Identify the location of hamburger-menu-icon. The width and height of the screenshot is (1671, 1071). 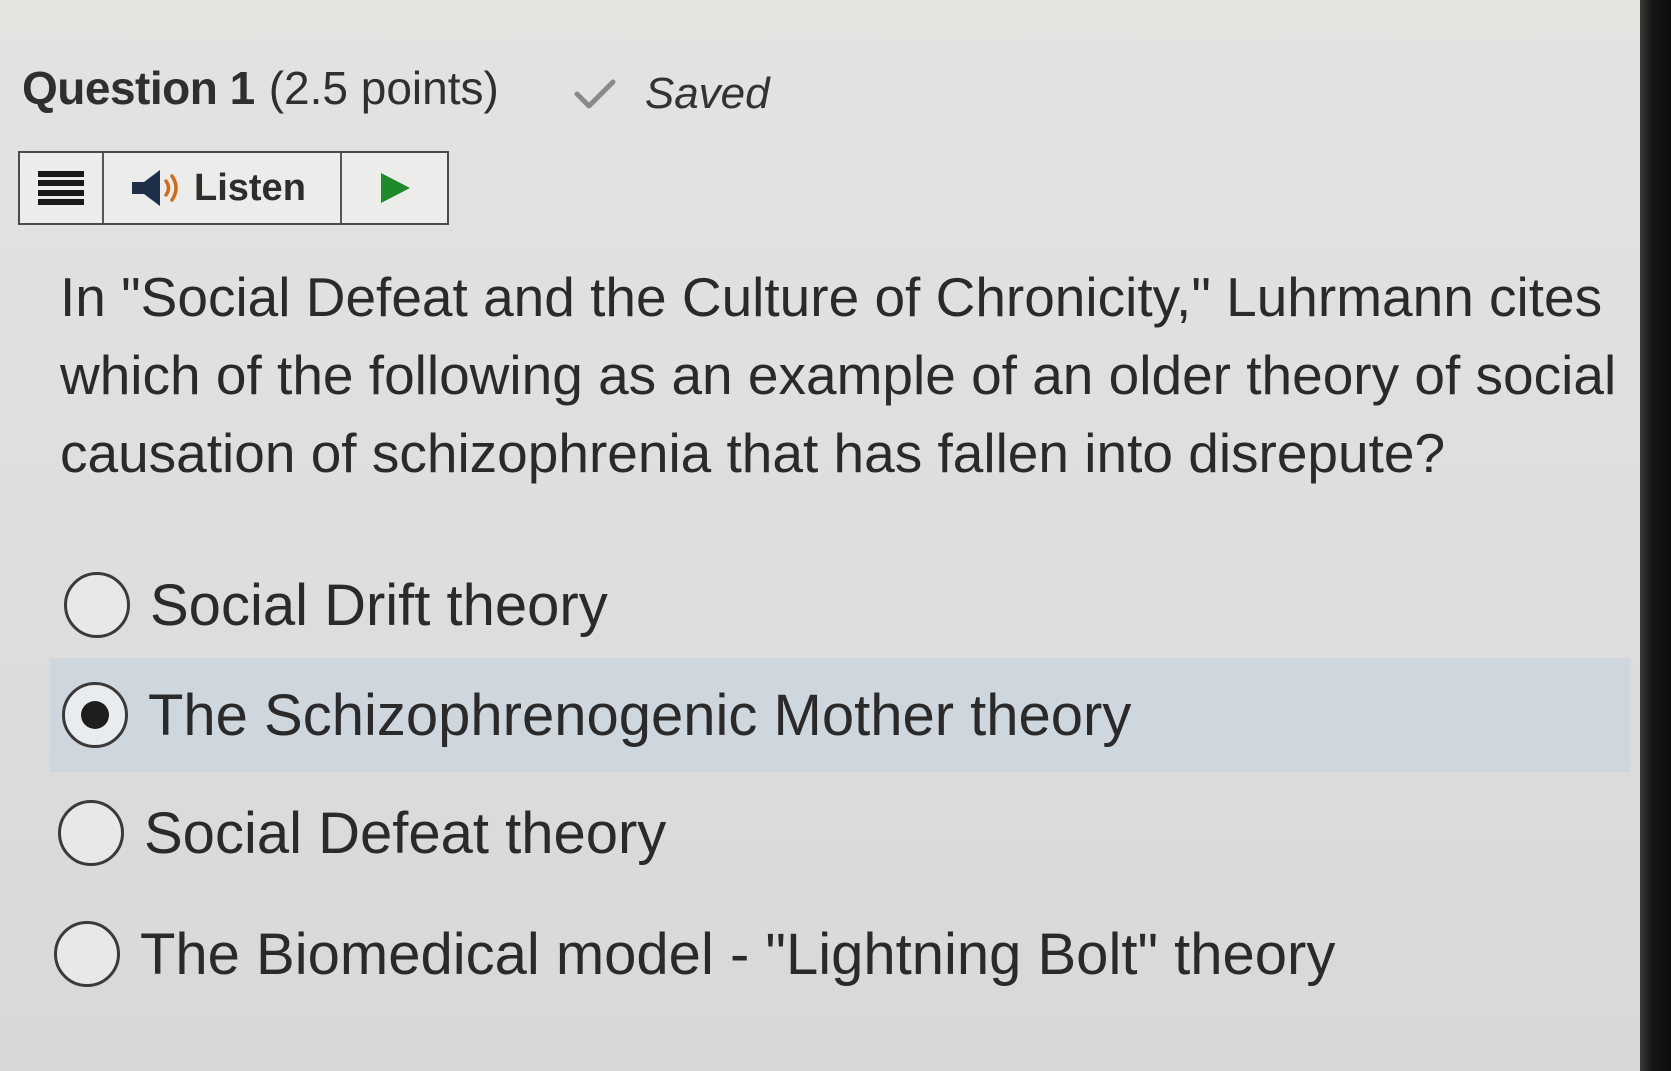
(61, 188).